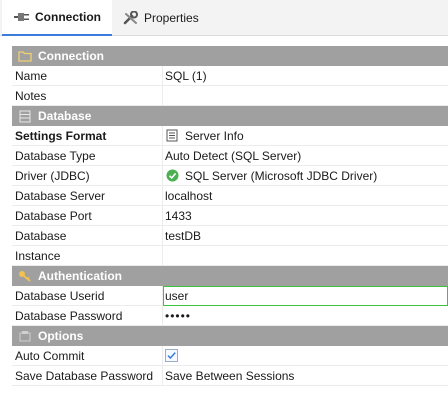  Describe the element at coordinates (22, 17) in the screenshot. I see `plug-icon` at that location.